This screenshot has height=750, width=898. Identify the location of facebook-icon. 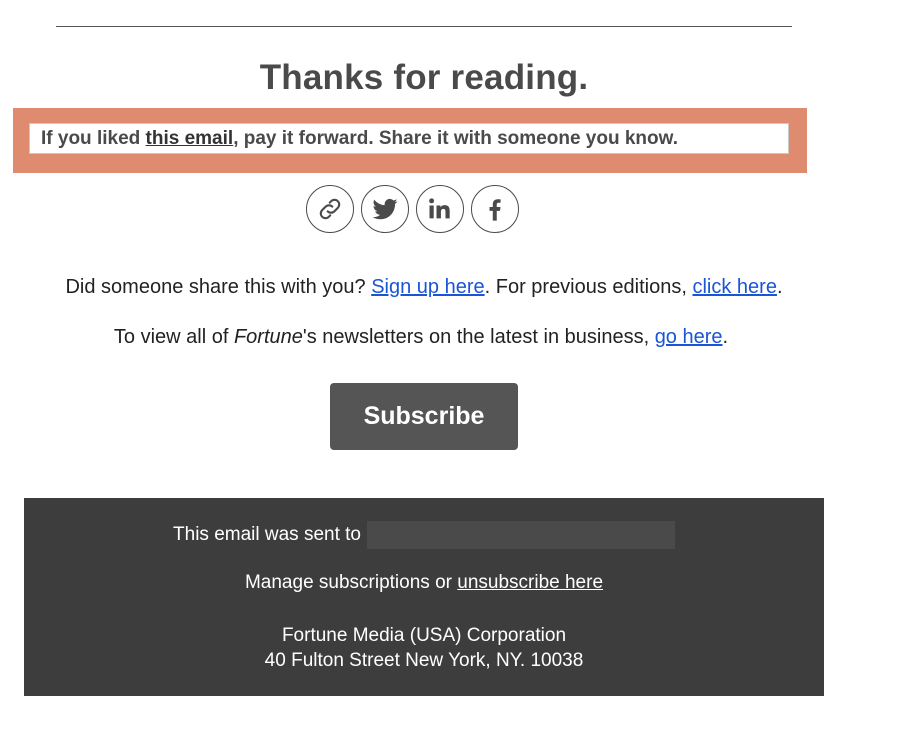
(495, 210).